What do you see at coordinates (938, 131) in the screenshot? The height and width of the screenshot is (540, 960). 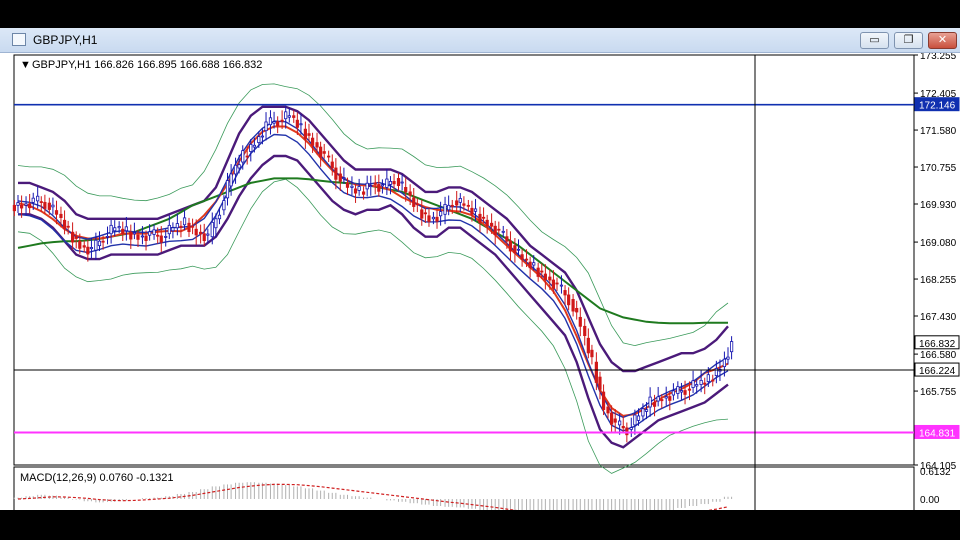 I see `price-axis-label: 171.580` at bounding box center [938, 131].